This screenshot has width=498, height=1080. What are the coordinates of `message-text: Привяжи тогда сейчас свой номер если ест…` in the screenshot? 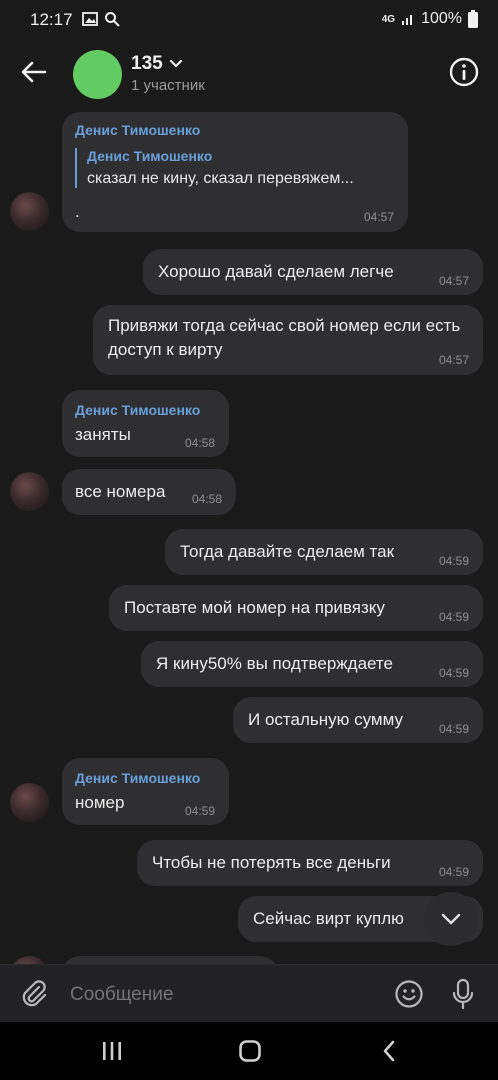 It's located at (284, 337).